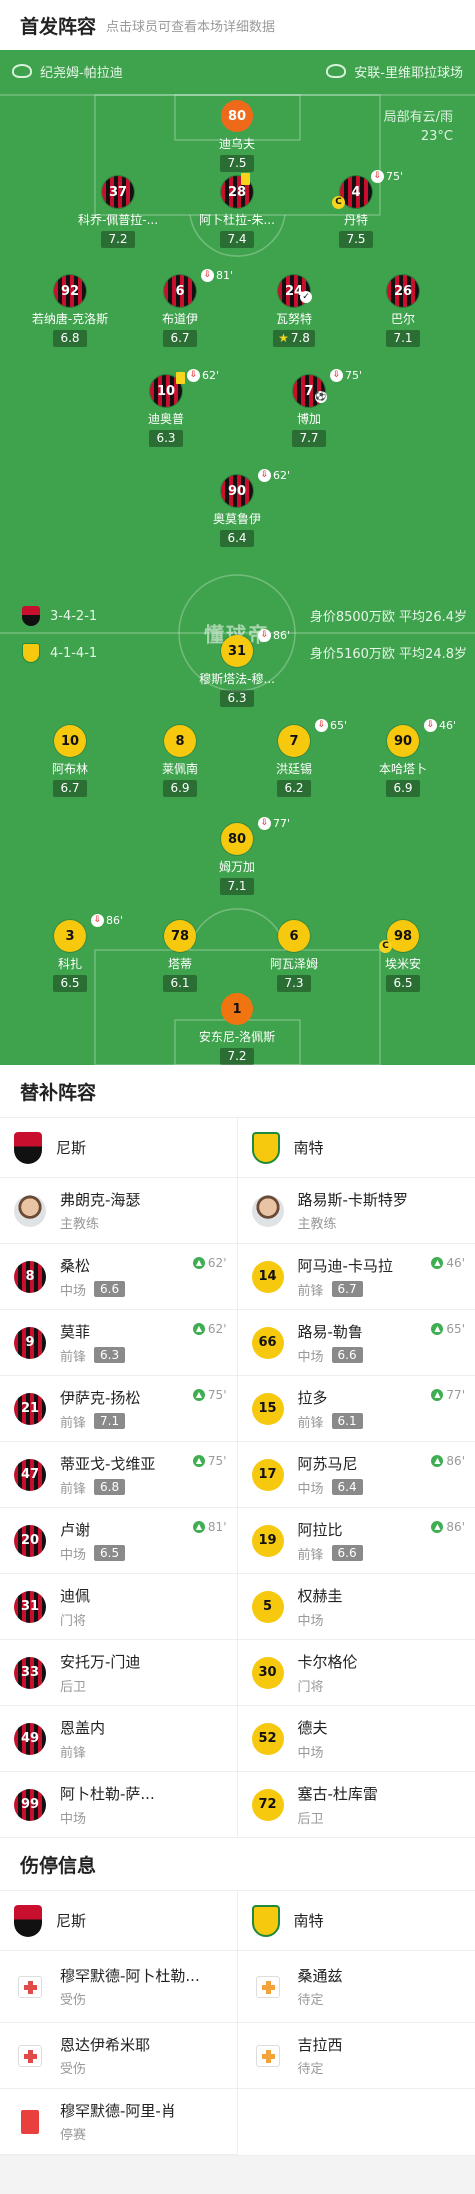 This screenshot has width=475, height=2194. Describe the element at coordinates (356, 1409) in the screenshot. I see `sub-player-row: 15拉多前锋6.1▲77'` at that location.